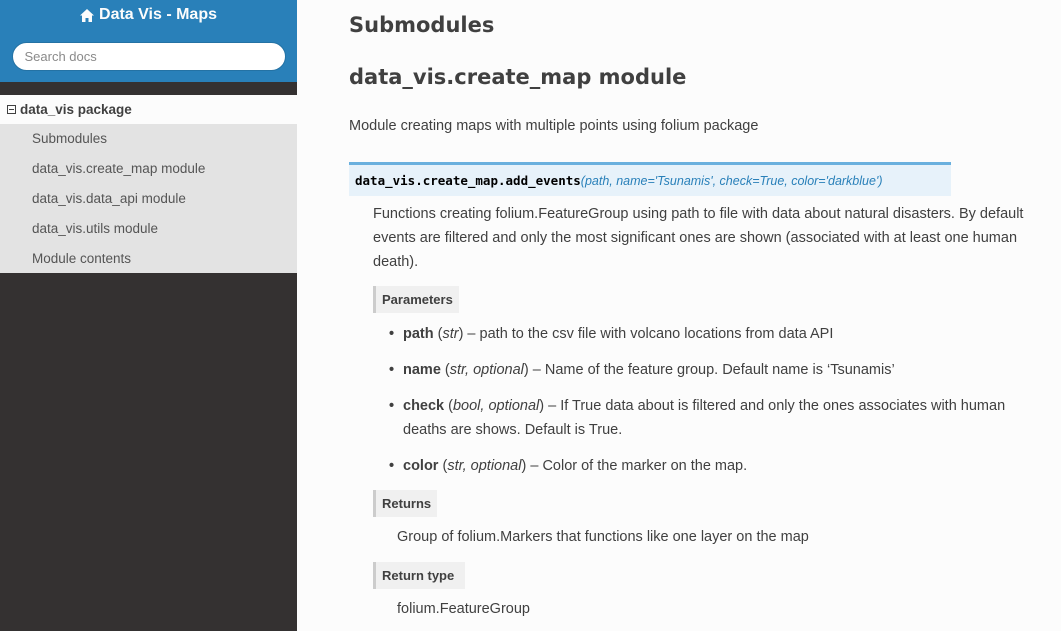  What do you see at coordinates (148, 258) in the screenshot?
I see `toc-item-module-contents: Module contents` at bounding box center [148, 258].